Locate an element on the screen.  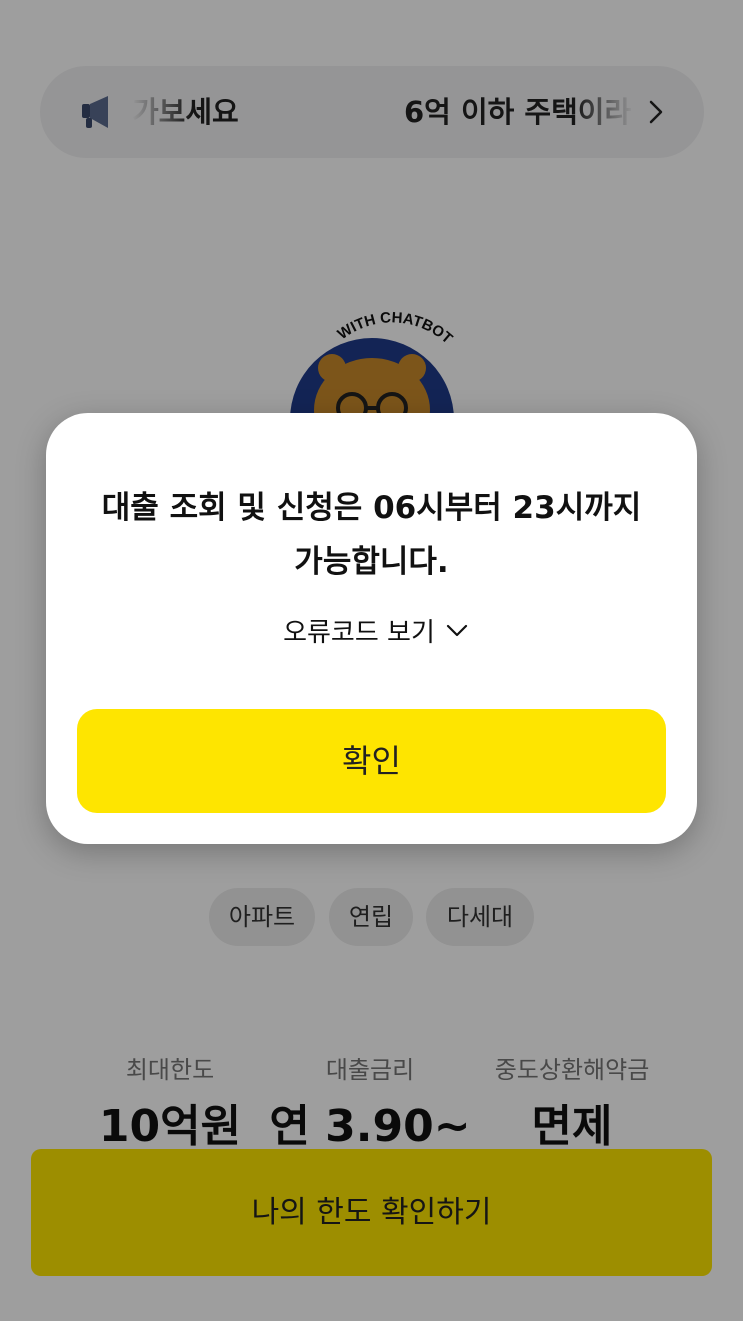
confirm-button: 확인 is located at coordinates (371, 761).